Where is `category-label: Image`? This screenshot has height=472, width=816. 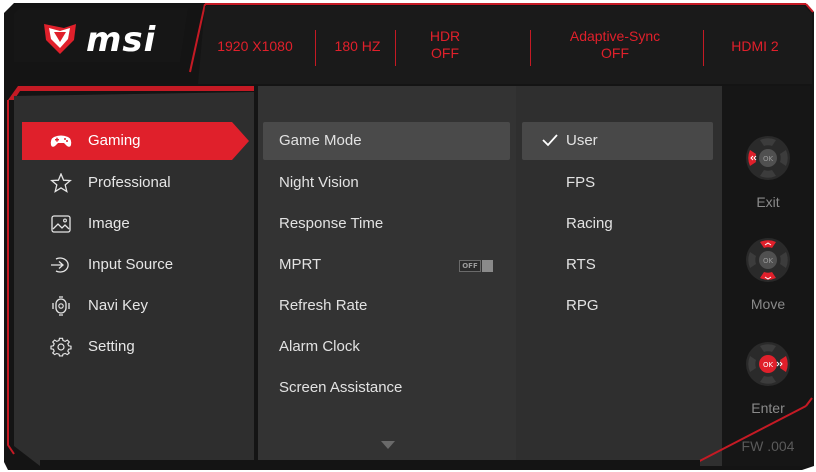 category-label: Image is located at coordinates (109, 223).